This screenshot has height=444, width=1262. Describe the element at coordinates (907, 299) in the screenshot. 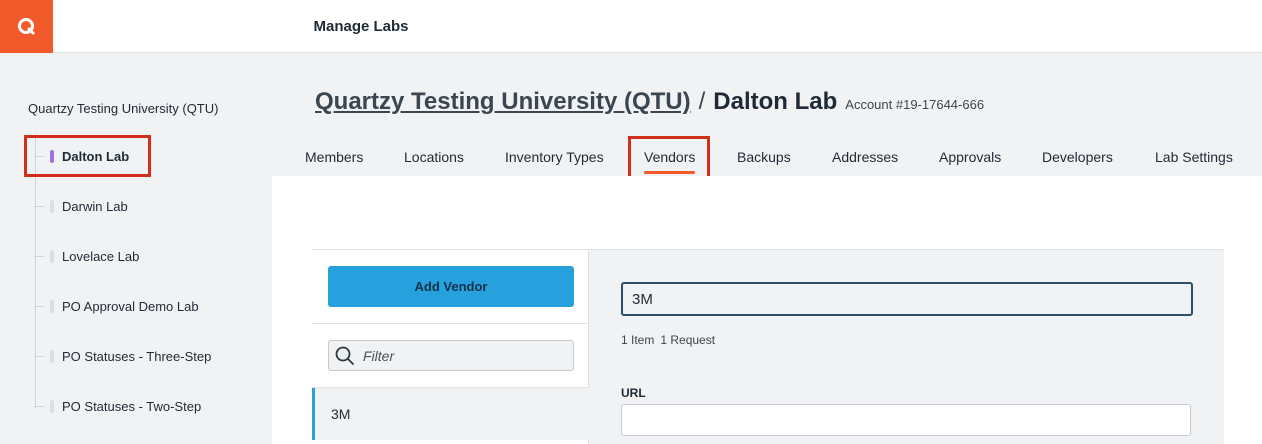

I see `vendor-name-input` at that location.